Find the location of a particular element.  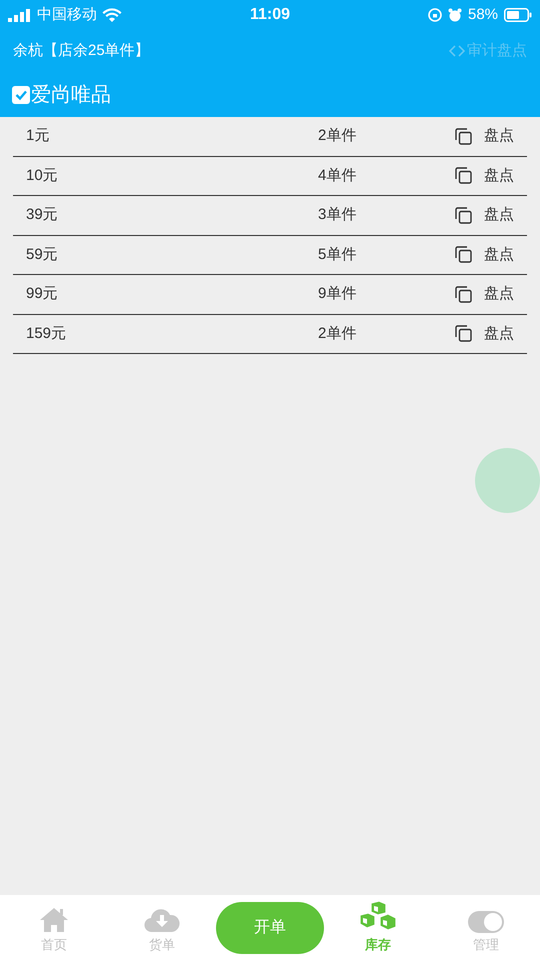

tab-item: 首页 is located at coordinates (54, 927).